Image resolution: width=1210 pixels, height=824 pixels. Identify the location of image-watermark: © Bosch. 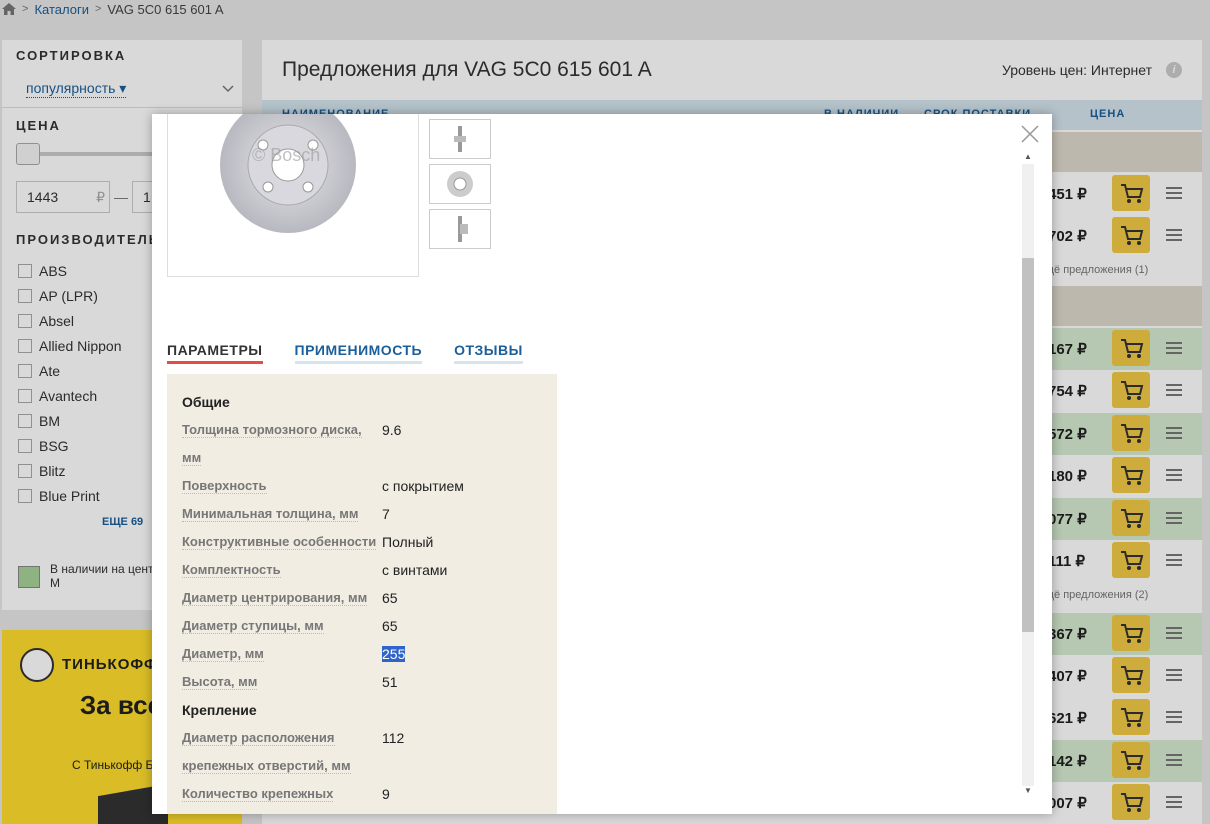
(286, 155).